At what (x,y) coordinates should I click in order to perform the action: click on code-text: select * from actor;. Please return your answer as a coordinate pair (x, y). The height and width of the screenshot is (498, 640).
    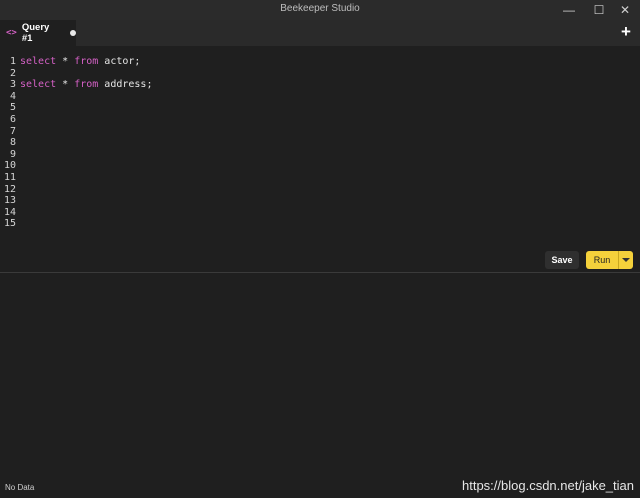
    Looking at the image, I should click on (78, 62).